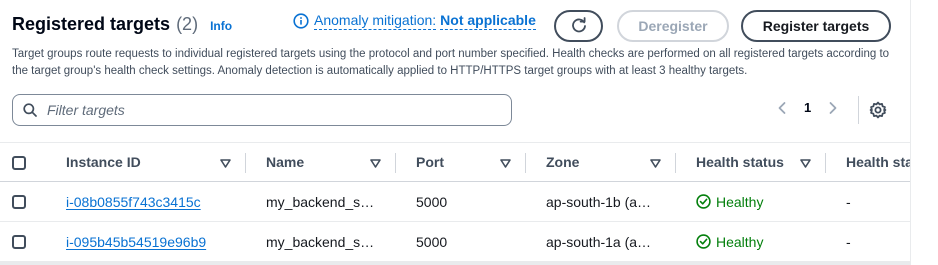 This screenshot has height=265, width=938. I want to click on header: Registered targets (2) Info, so click(122, 24).